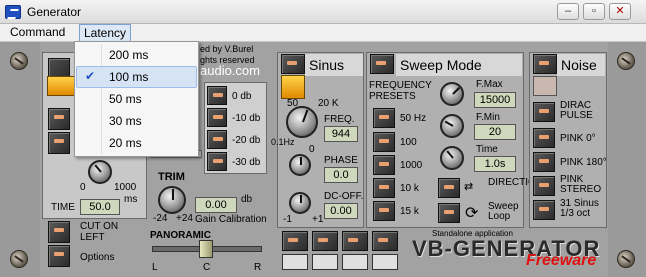 This screenshot has width=646, height=277. What do you see at coordinates (341, 134) in the screenshot?
I see `freq-value: 944` at bounding box center [341, 134].